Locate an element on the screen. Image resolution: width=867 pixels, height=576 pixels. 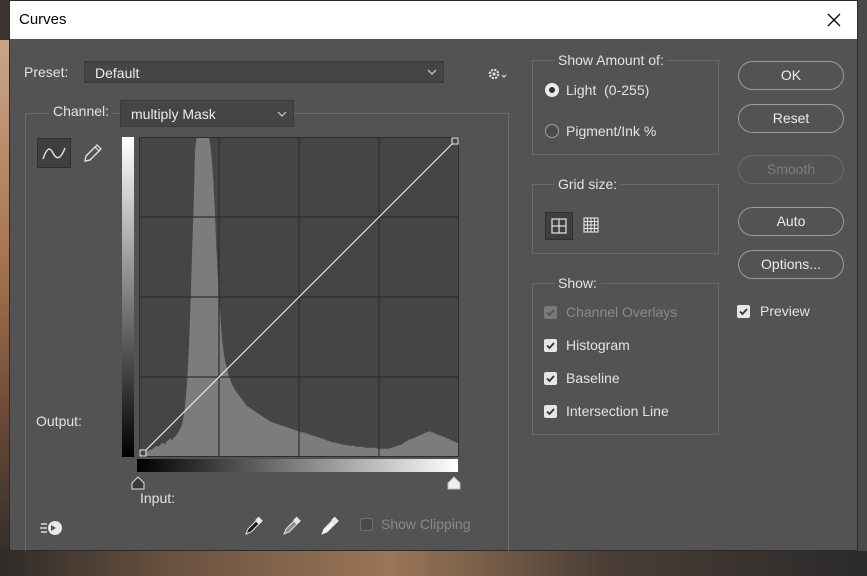
preset-label: Preset: is located at coordinates (46, 72).